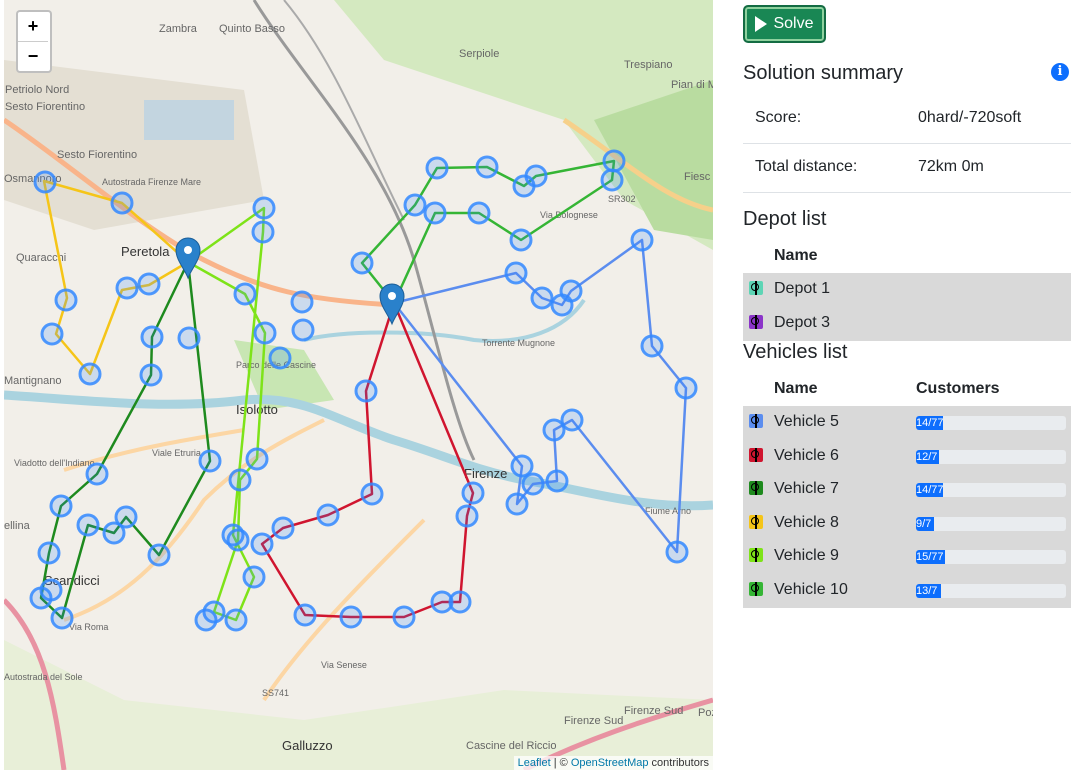  What do you see at coordinates (33, 381) in the screenshot?
I see `place-label: Mantignano` at bounding box center [33, 381].